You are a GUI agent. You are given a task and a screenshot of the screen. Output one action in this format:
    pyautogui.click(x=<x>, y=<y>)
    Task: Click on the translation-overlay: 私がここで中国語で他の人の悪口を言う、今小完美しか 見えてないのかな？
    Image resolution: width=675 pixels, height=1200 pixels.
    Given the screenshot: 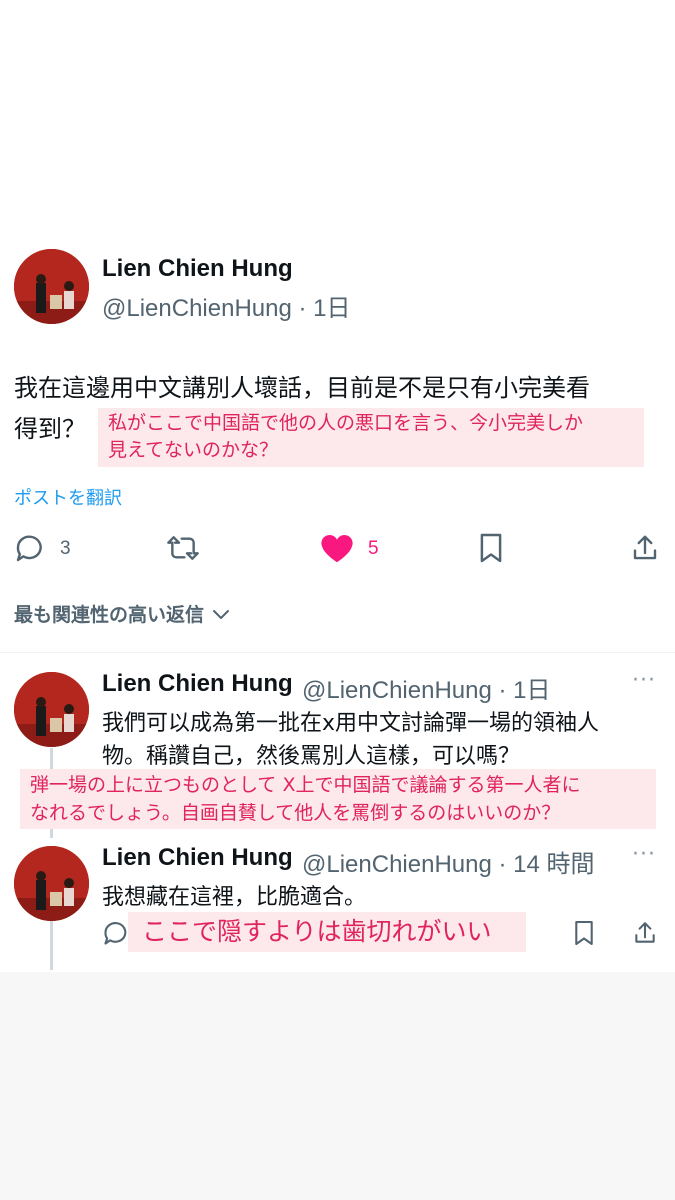 What is the action you would take?
    pyautogui.click(x=371, y=437)
    